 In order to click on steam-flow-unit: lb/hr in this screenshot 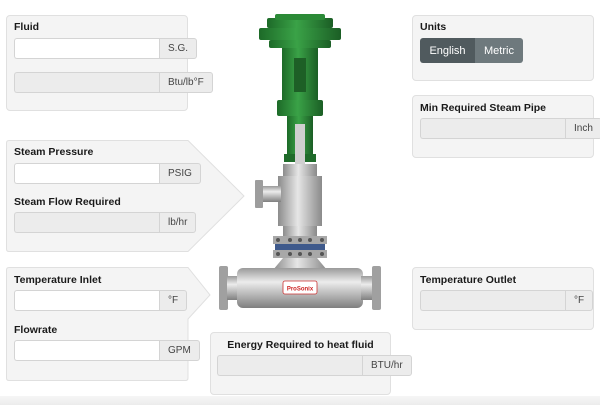, I will do `click(178, 222)`.